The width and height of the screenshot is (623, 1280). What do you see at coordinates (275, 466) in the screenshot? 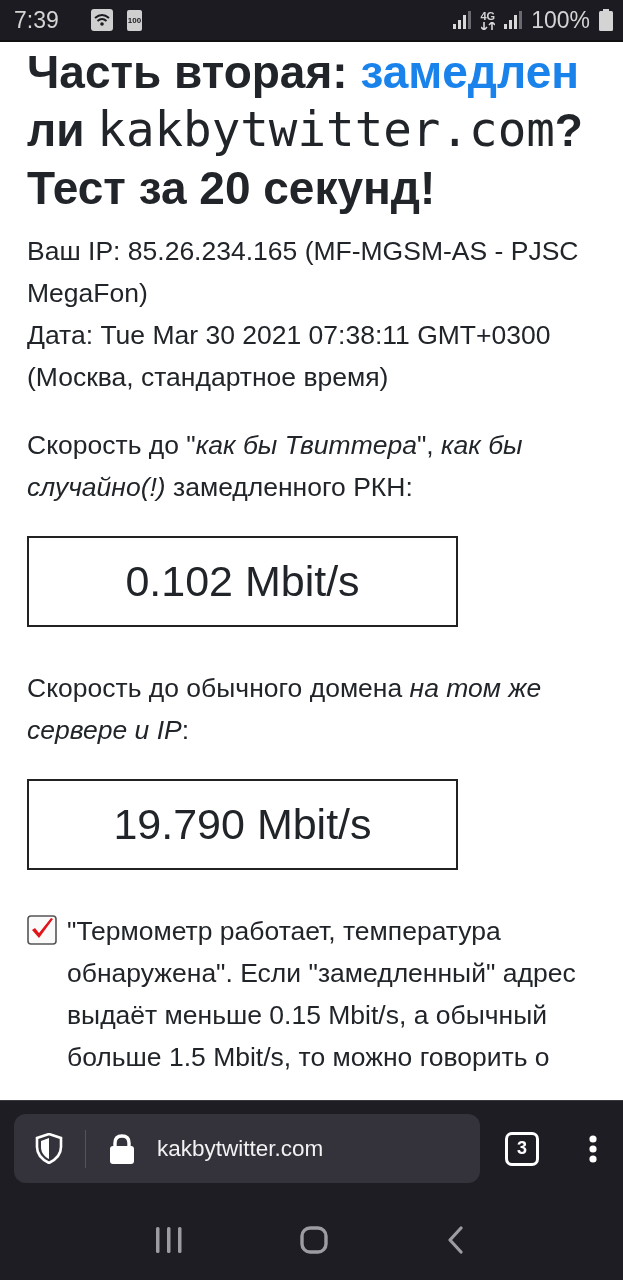
I see `paragraph: Скорость до "как бы Твиттера", как бы случайно(!) замедленного РКН:` at bounding box center [275, 466].